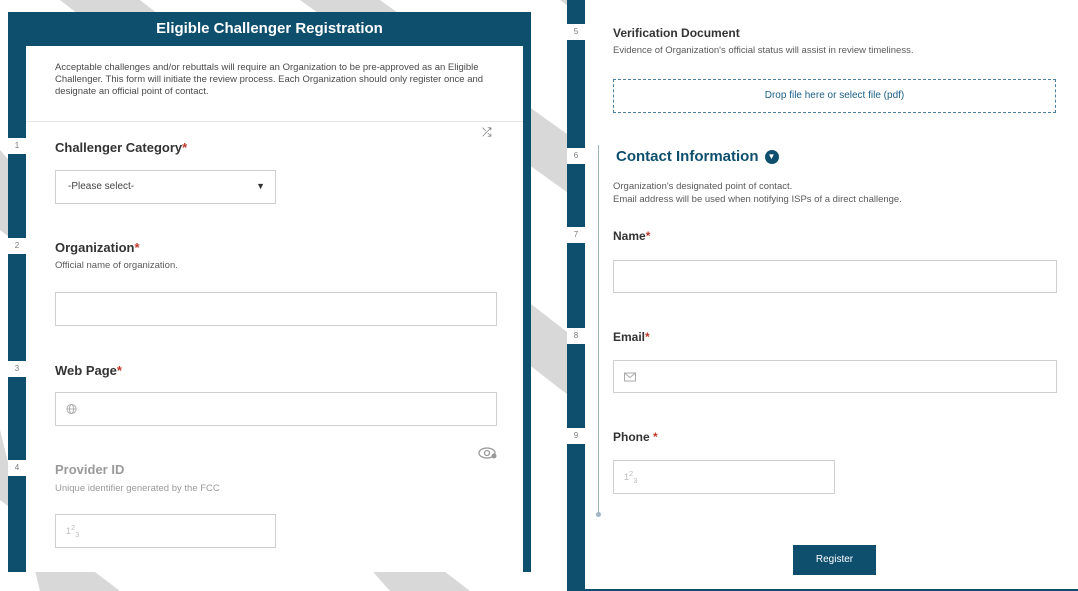 The height and width of the screenshot is (591, 1078). I want to click on question-number-6: 6, so click(576, 156).